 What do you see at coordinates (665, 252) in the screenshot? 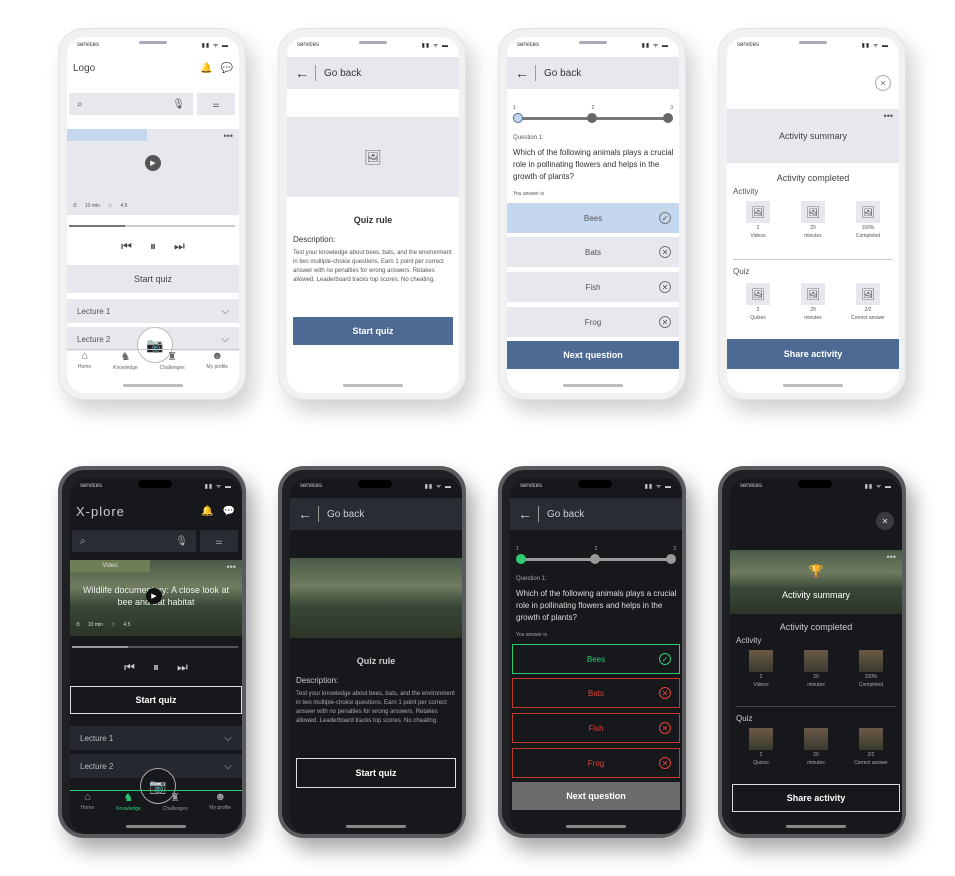
I see `cross-icon: ✕` at bounding box center [665, 252].